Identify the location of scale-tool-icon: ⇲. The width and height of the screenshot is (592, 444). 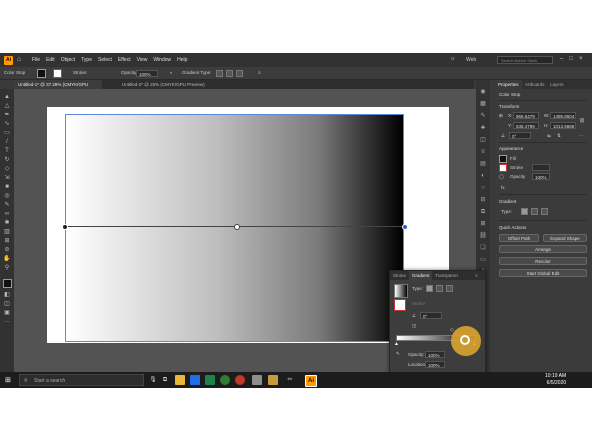
(7, 178).